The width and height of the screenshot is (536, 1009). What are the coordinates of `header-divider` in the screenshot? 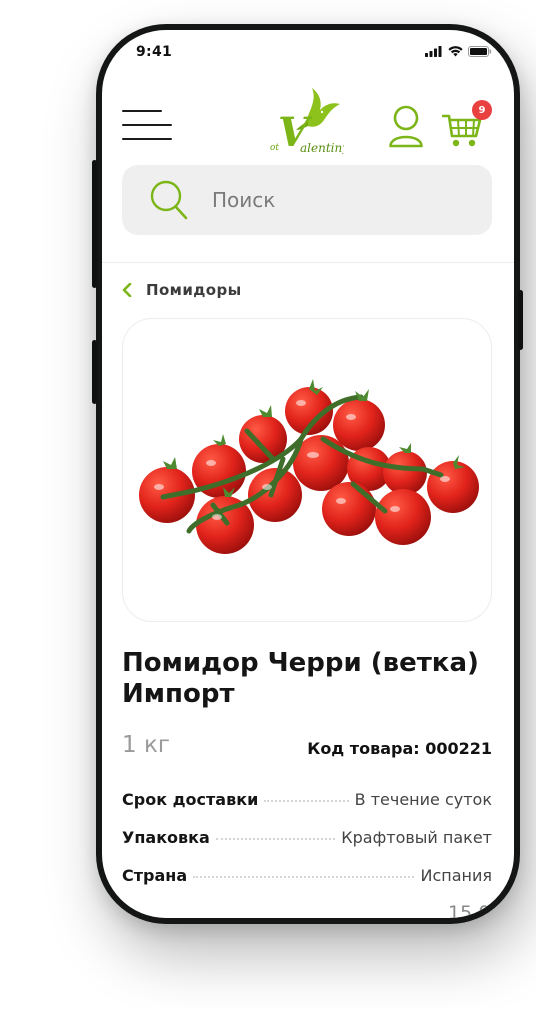 It's located at (308, 262).